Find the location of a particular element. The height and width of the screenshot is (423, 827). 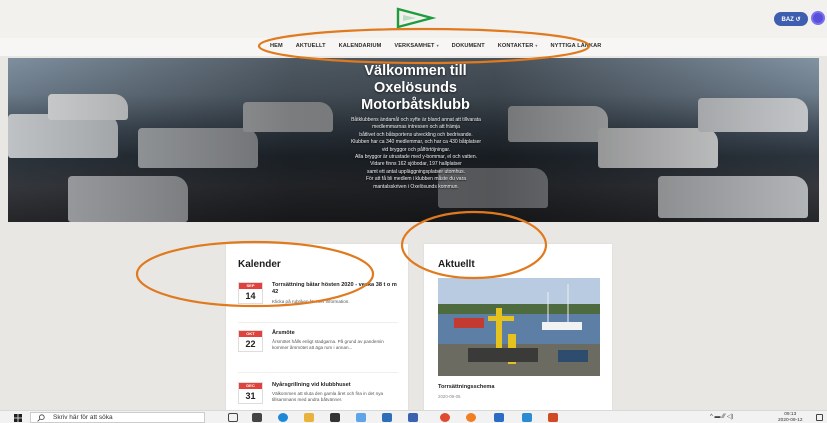

site-header: BAZ ↺ is located at coordinates (413, 19).